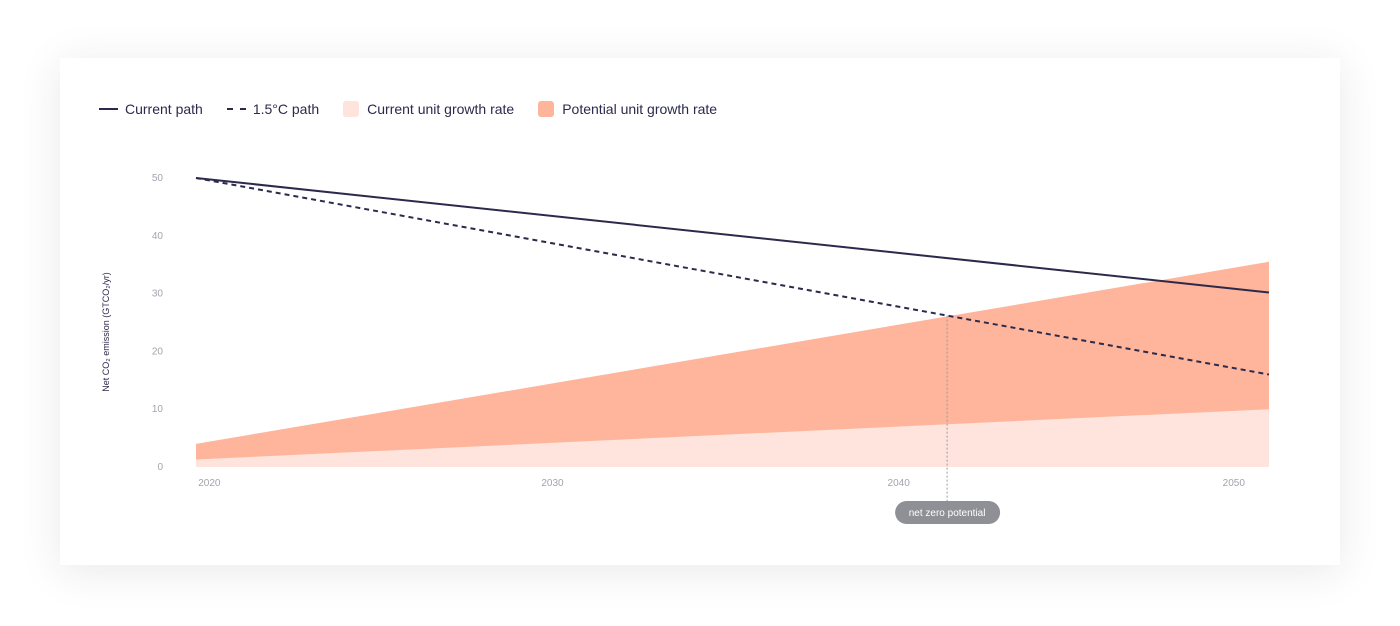 The width and height of the screenshot is (1400, 626). I want to click on y-axis-label: Net CO₂ emission (GTCO₂/yr), so click(106, 332).